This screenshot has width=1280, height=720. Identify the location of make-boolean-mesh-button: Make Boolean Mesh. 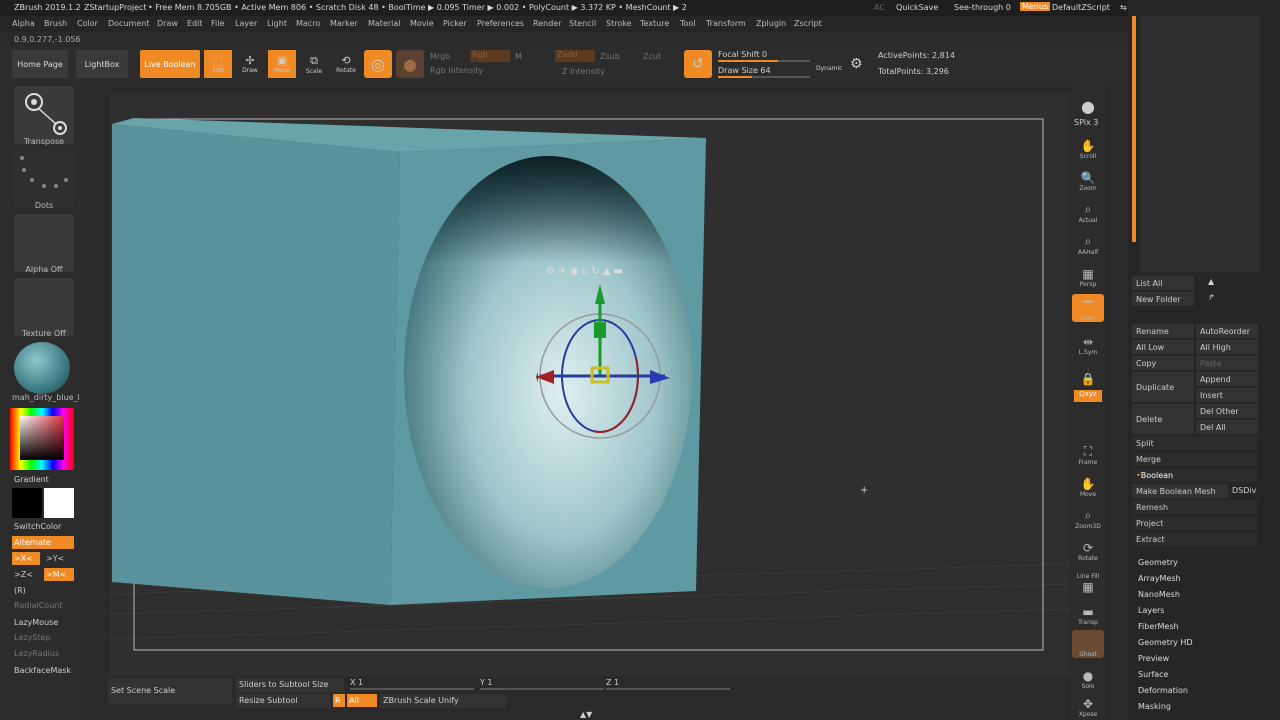
(1180, 491).